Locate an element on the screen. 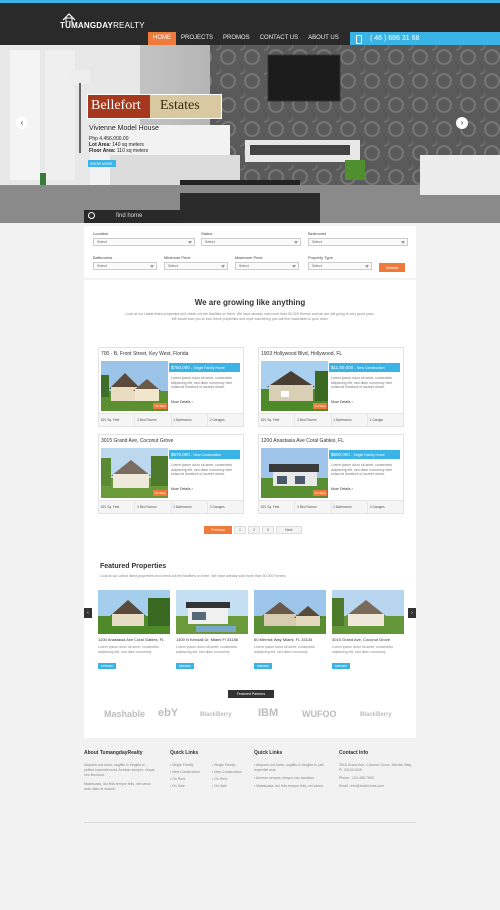 Image resolution: width=500 pixels, height=910 pixels. search-button: Search is located at coordinates (392, 267).